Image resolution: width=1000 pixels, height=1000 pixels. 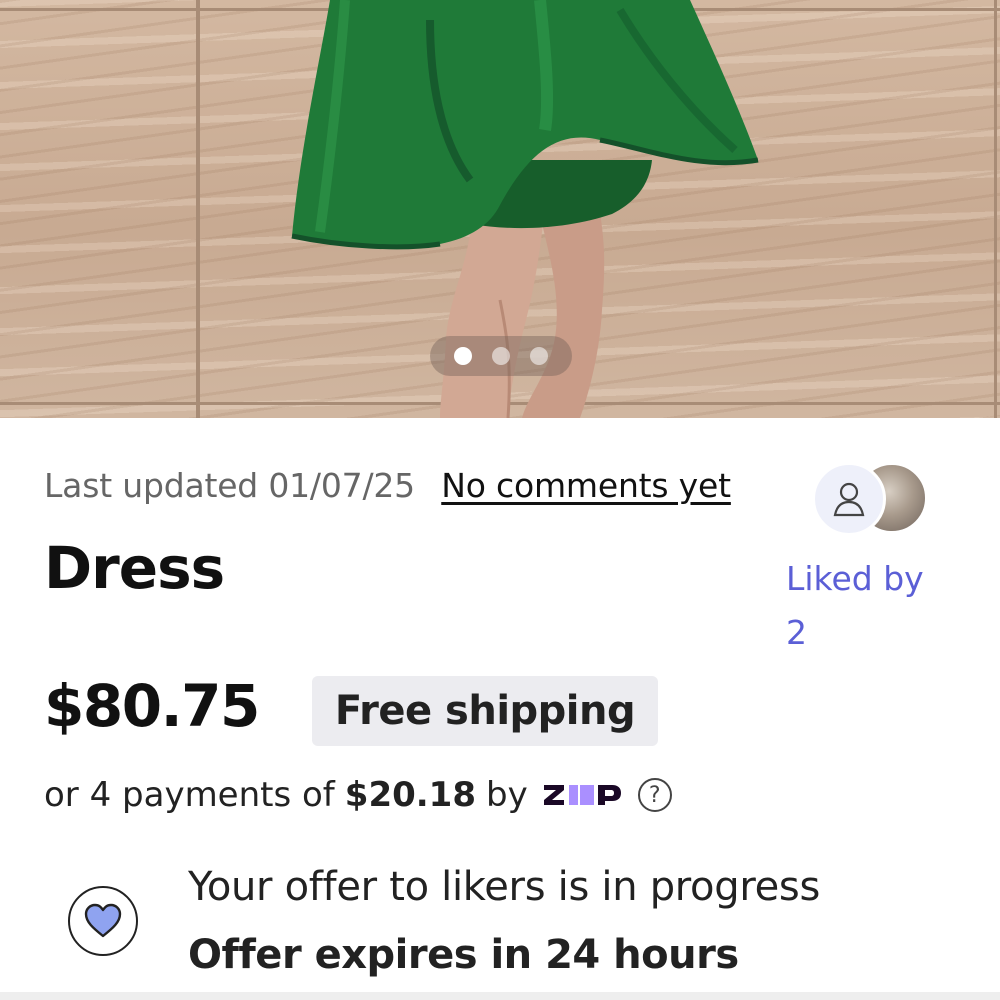 What do you see at coordinates (586, 485) in the screenshot?
I see `comments-link: No comments yet` at bounding box center [586, 485].